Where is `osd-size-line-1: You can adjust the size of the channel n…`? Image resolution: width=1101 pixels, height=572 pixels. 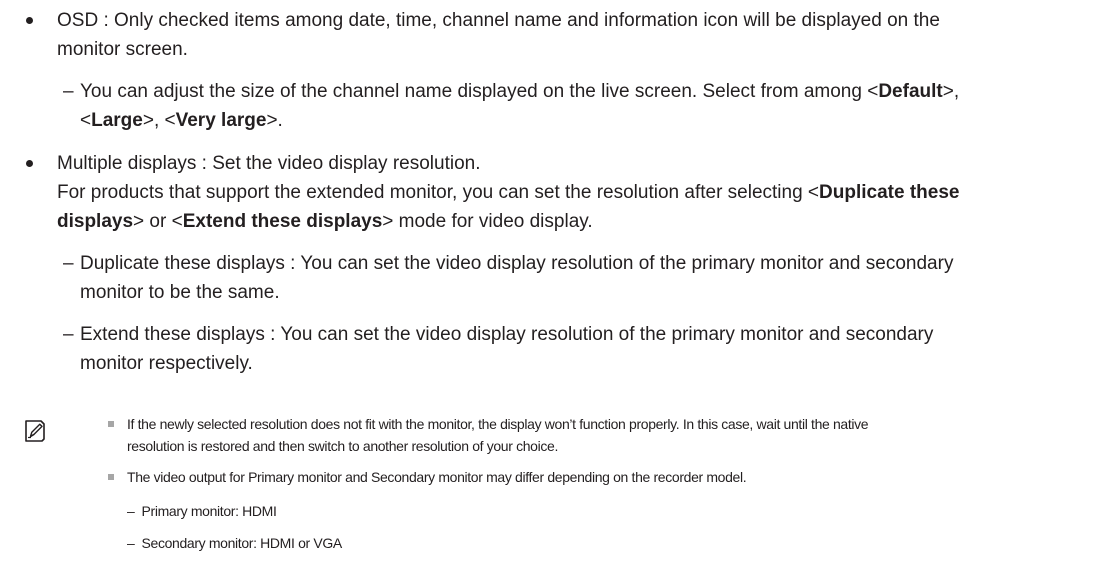 osd-size-line-1: You can adjust the size of the channel n… is located at coordinates (571, 91).